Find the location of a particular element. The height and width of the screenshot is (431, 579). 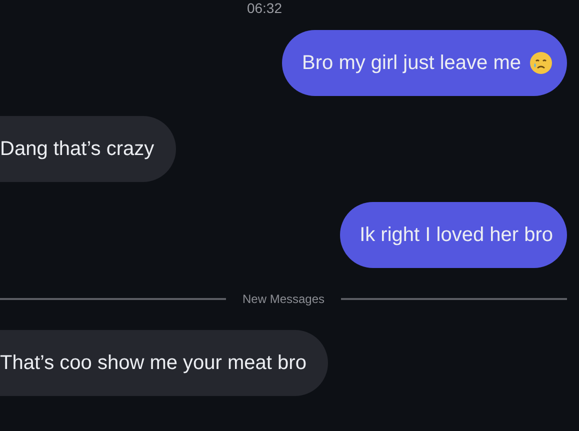

message-timestamp: 06:32 is located at coordinates (265, 8).